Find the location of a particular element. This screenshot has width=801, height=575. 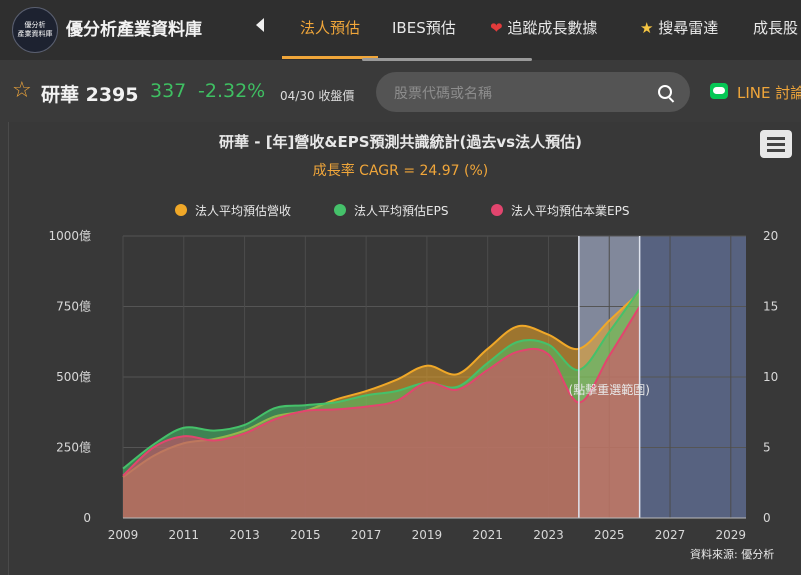

y-right-tick-label: 20 is located at coordinates (770, 236).